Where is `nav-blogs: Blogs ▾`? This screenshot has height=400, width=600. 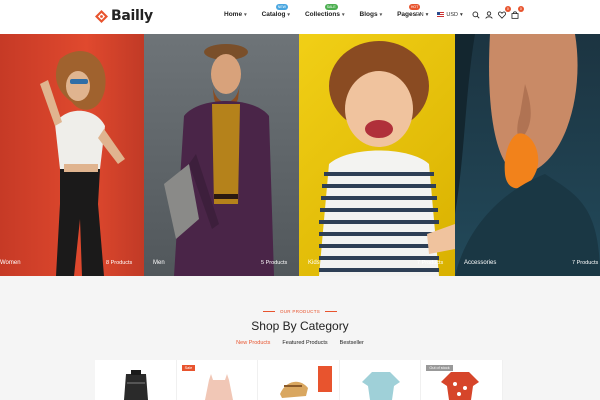 nav-blogs: Blogs ▾ is located at coordinates (371, 14).